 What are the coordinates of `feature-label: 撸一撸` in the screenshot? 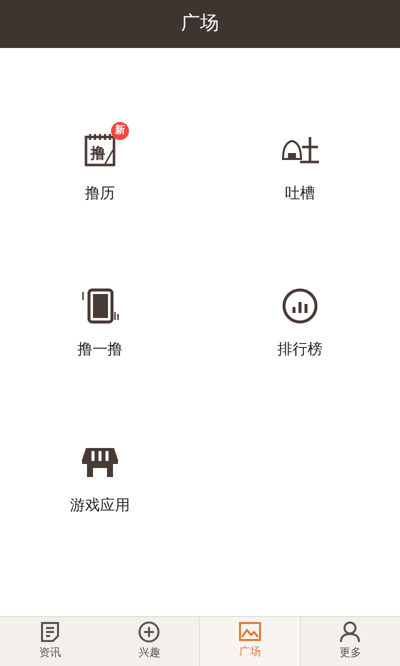 It's located at (100, 350).